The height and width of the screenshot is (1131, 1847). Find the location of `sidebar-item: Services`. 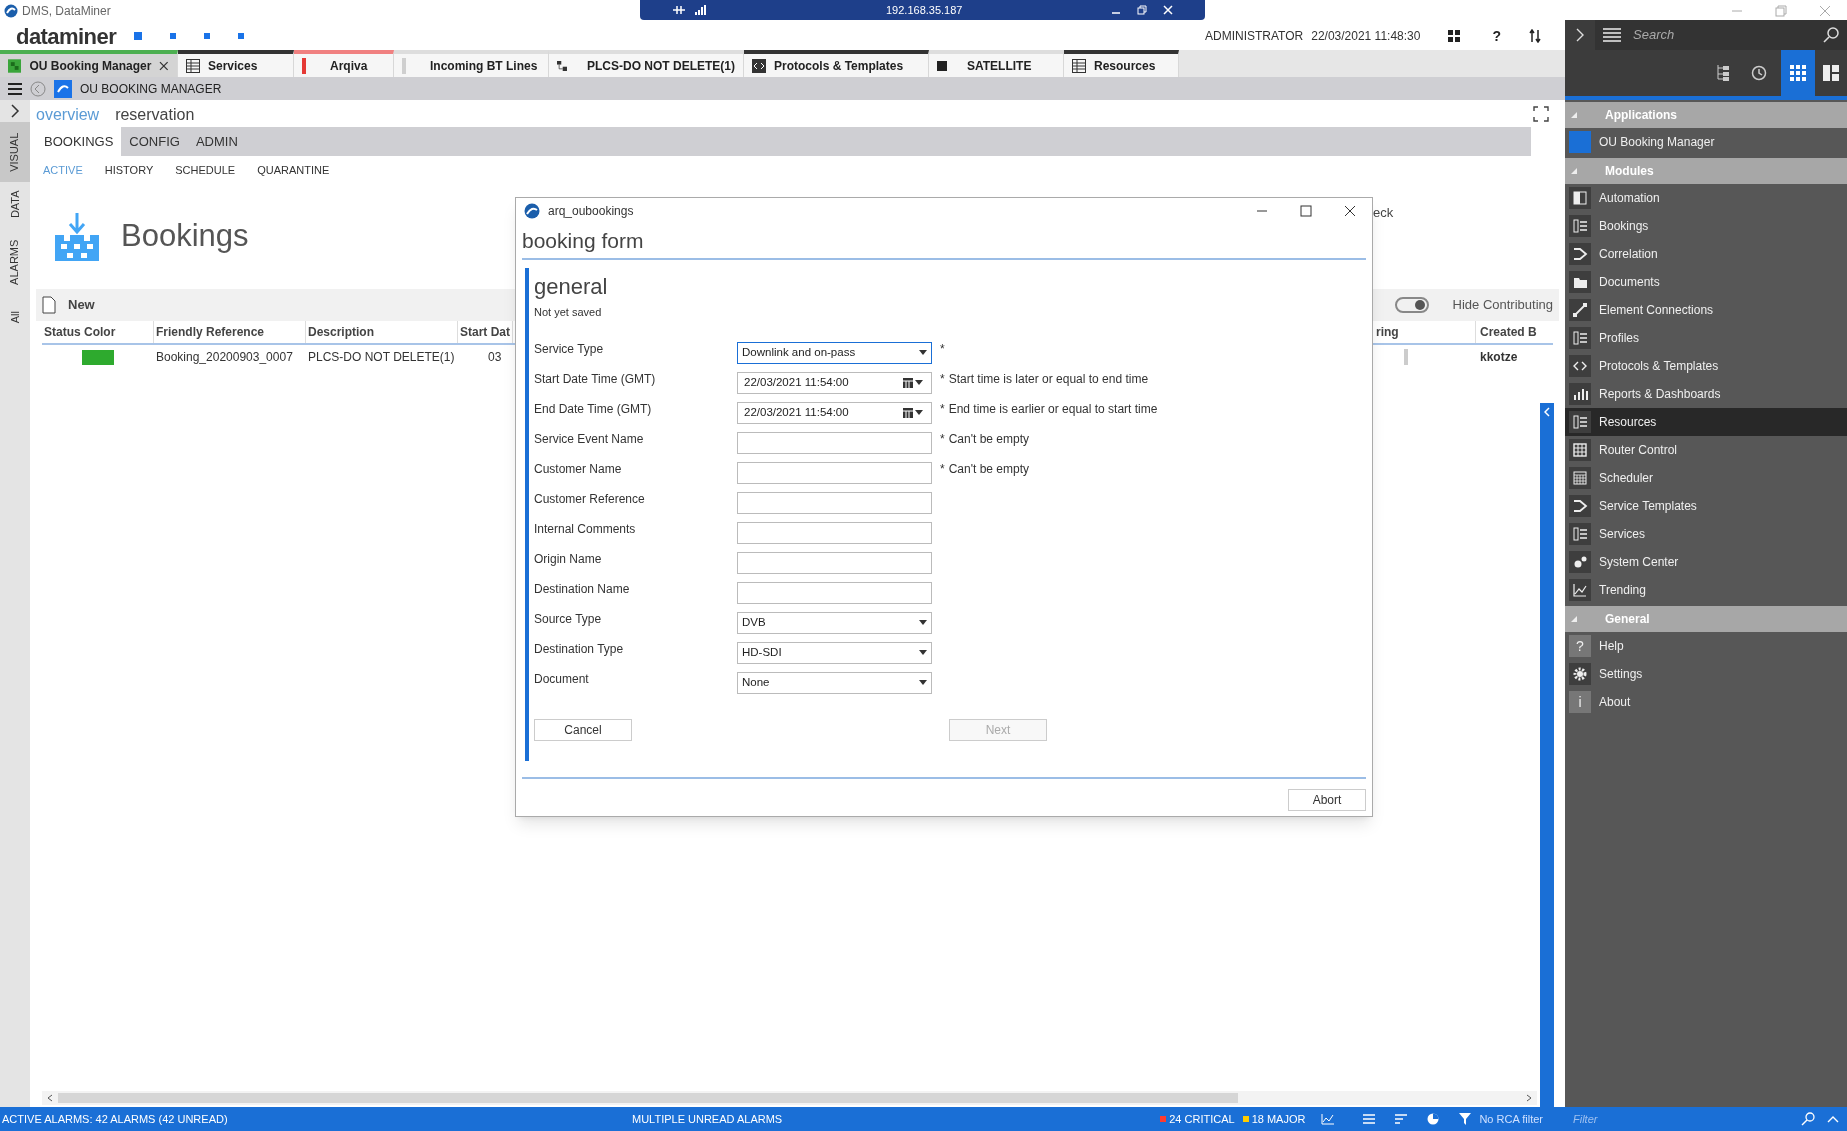

sidebar-item: Services is located at coordinates (1706, 534).